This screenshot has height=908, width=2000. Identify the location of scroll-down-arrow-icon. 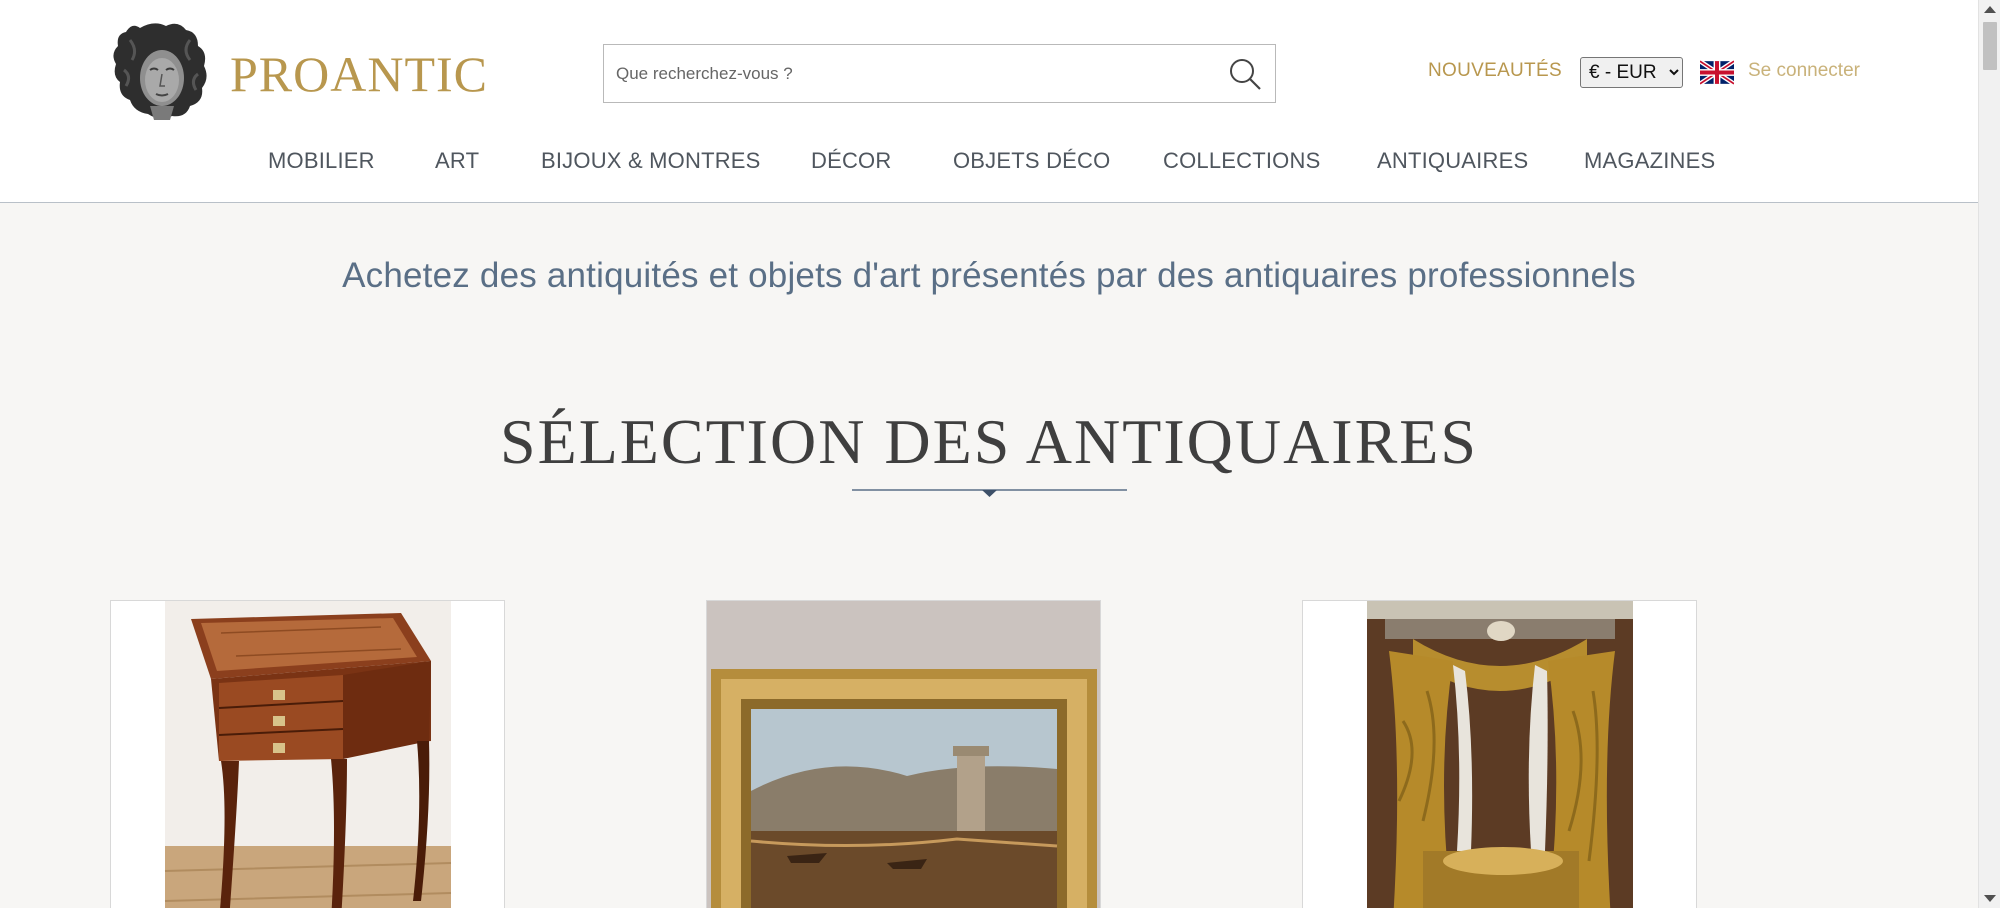
(1990, 898).